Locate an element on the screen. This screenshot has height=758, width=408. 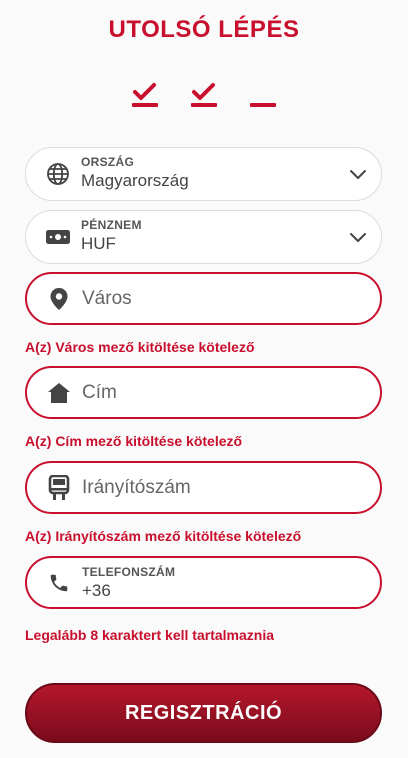
mailbox-icon is located at coordinates (59, 487).